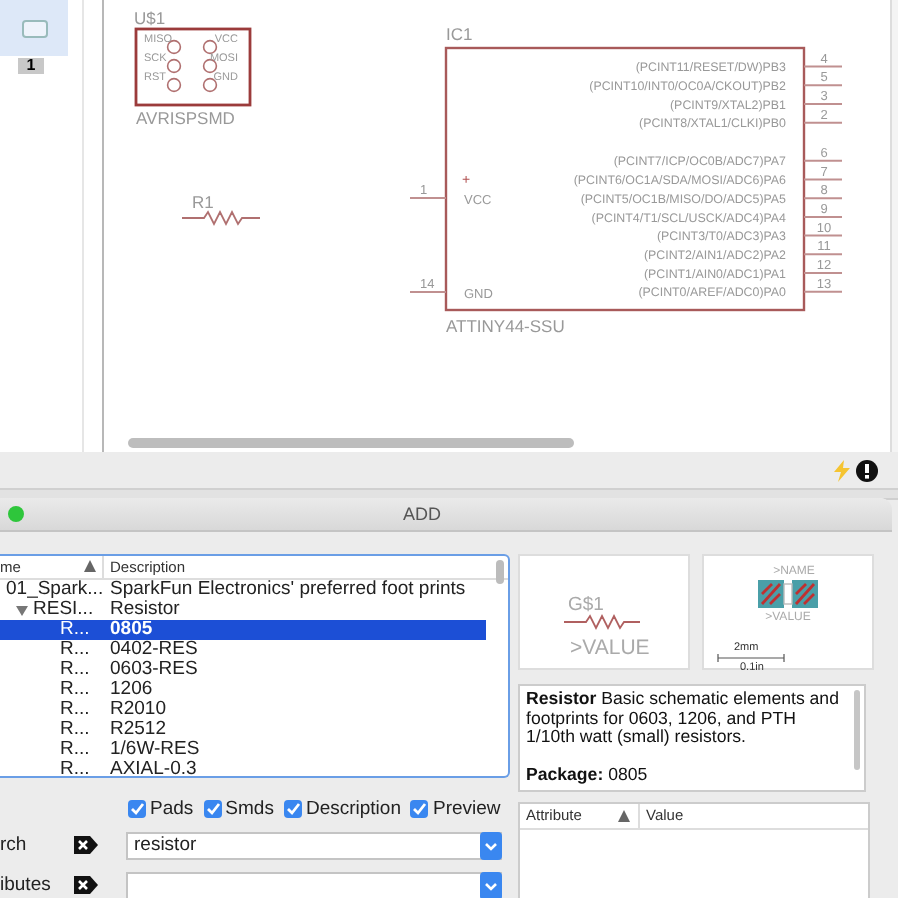 The width and height of the screenshot is (898, 898). I want to click on part-value: AVRISPSMD, so click(185, 118).